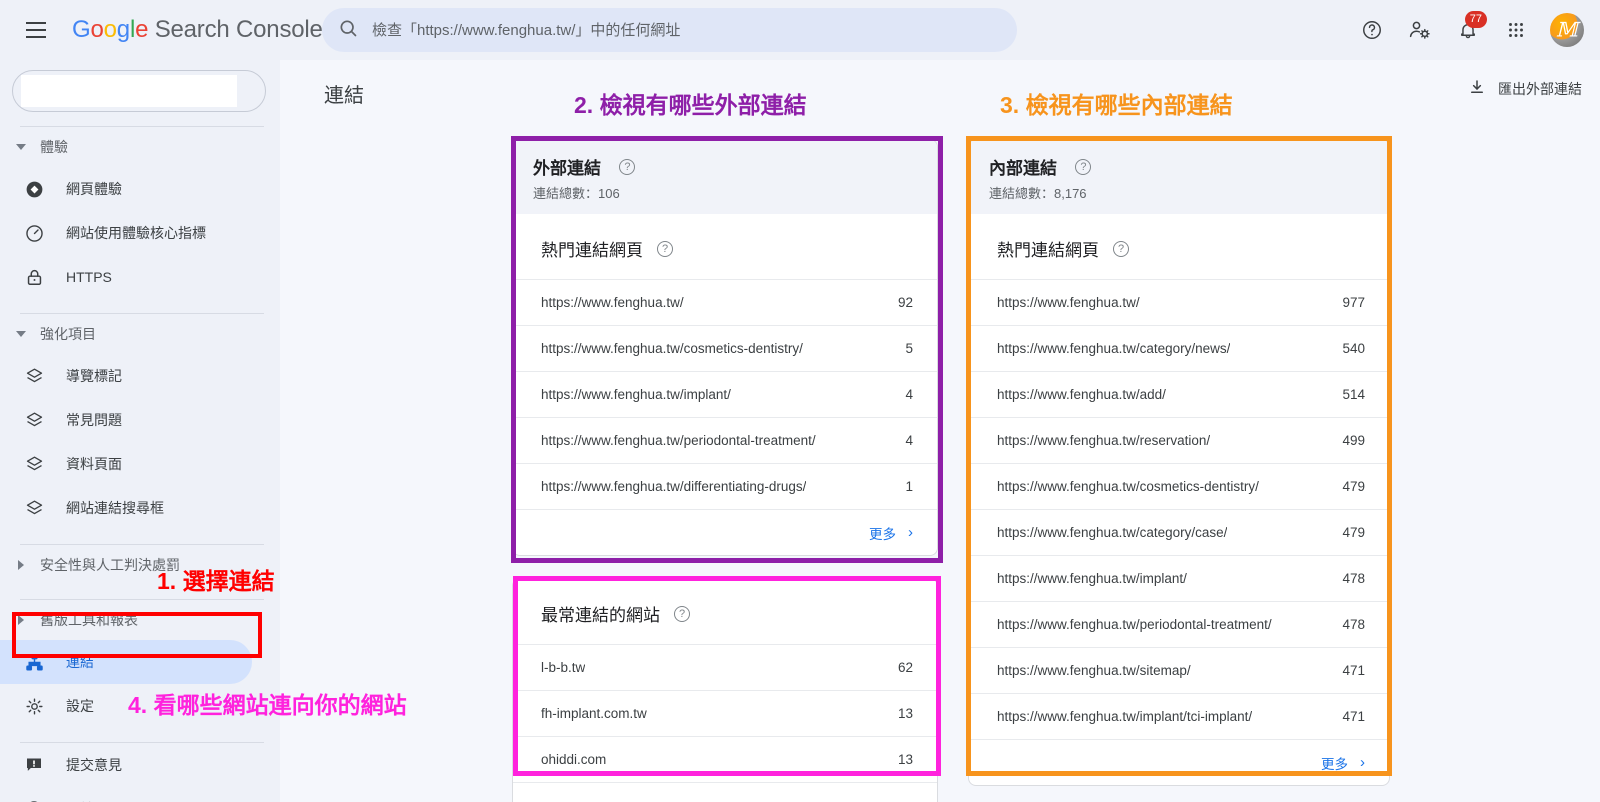 This screenshot has width=1600, height=802. What do you see at coordinates (1353, 348) in the screenshot?
I see `row-value: 540` at bounding box center [1353, 348].